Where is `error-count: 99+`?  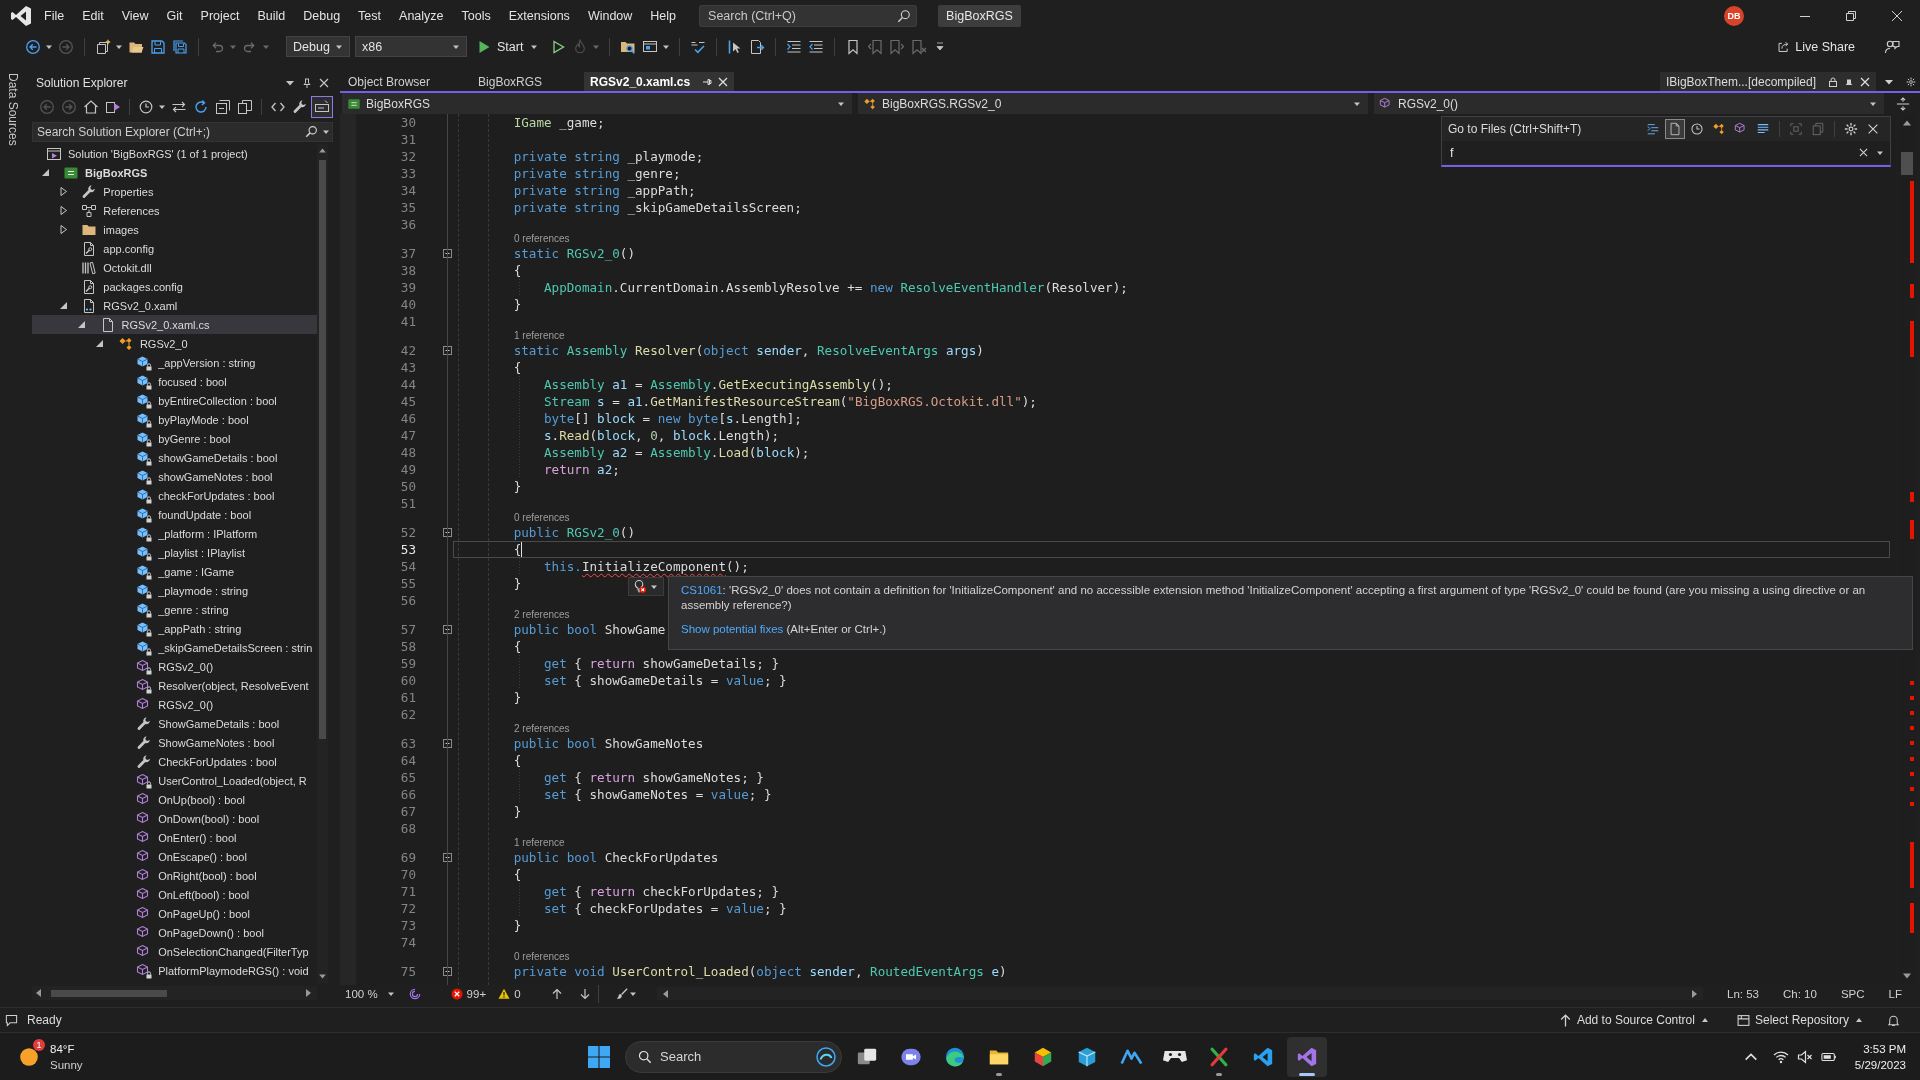 error-count: 99+ is located at coordinates (468, 993).